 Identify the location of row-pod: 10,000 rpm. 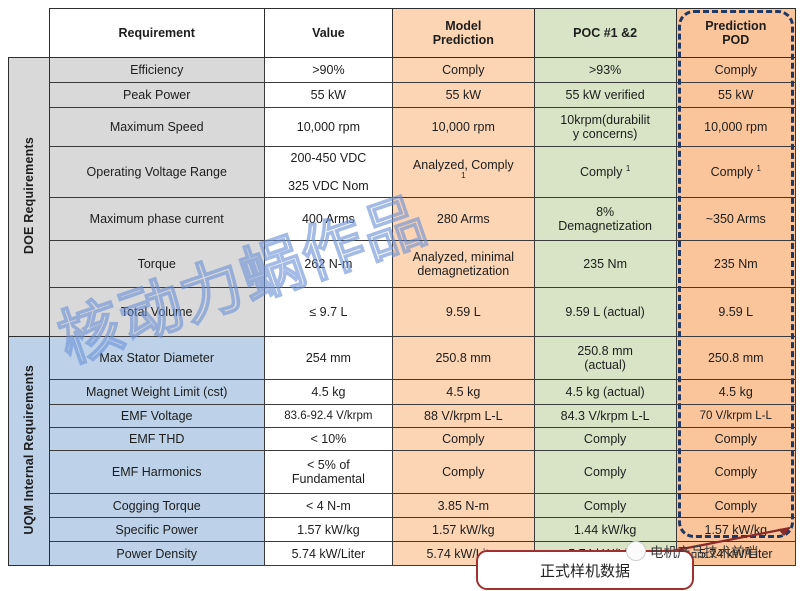
(736, 127).